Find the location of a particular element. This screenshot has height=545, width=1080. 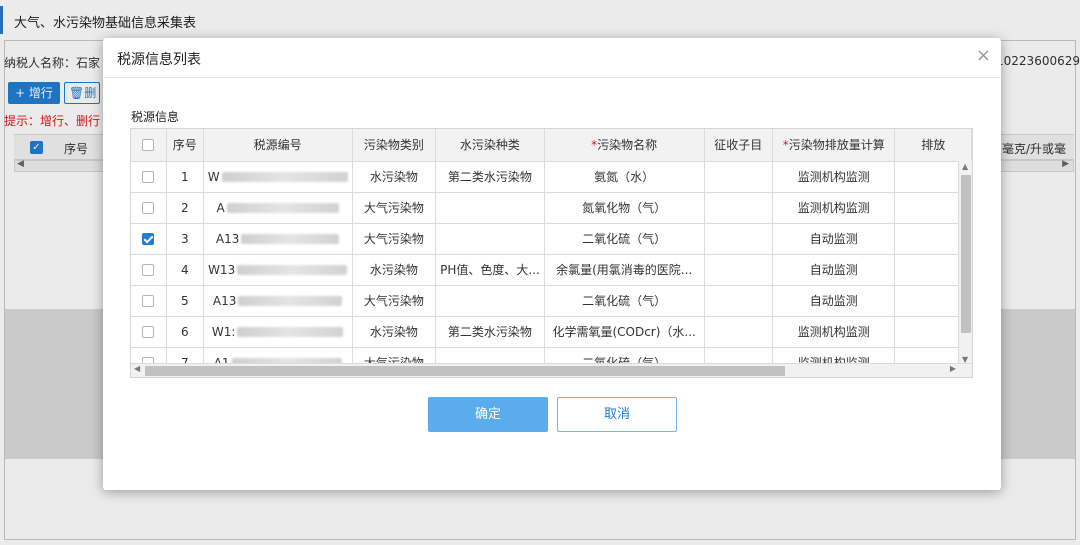

row-source-code: W is located at coordinates (278, 177).